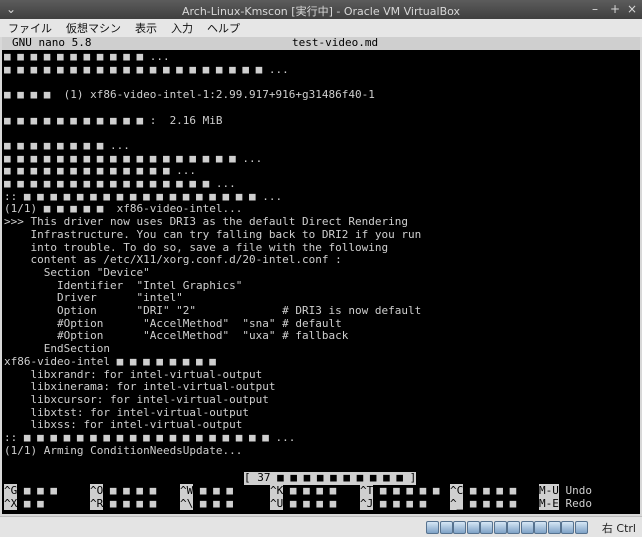  I want to click on nano-shortcut: ^R ■ ■ ■ ■, so click(123, 504).